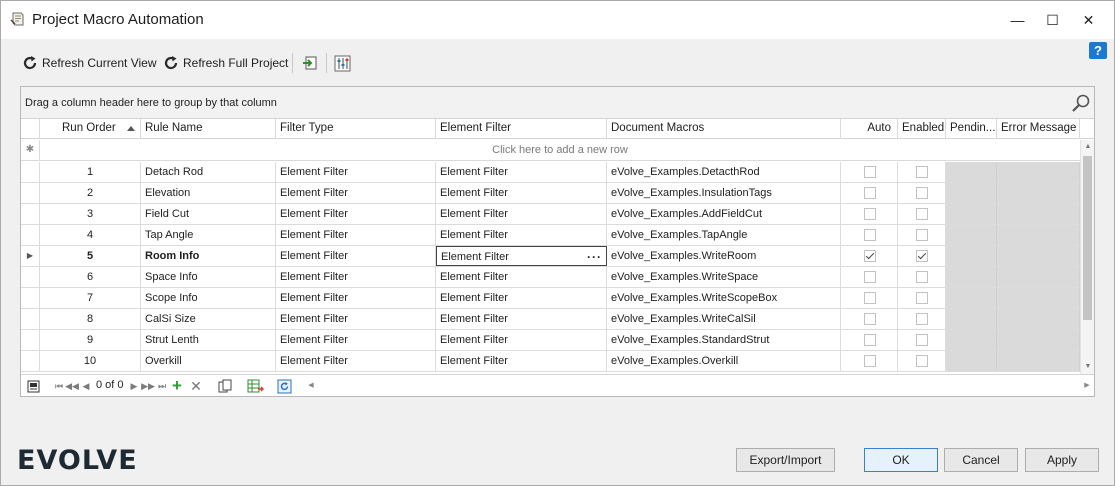 The height and width of the screenshot is (486, 1115). Describe the element at coordinates (284, 386) in the screenshot. I see `refresh-grid-icon` at that location.